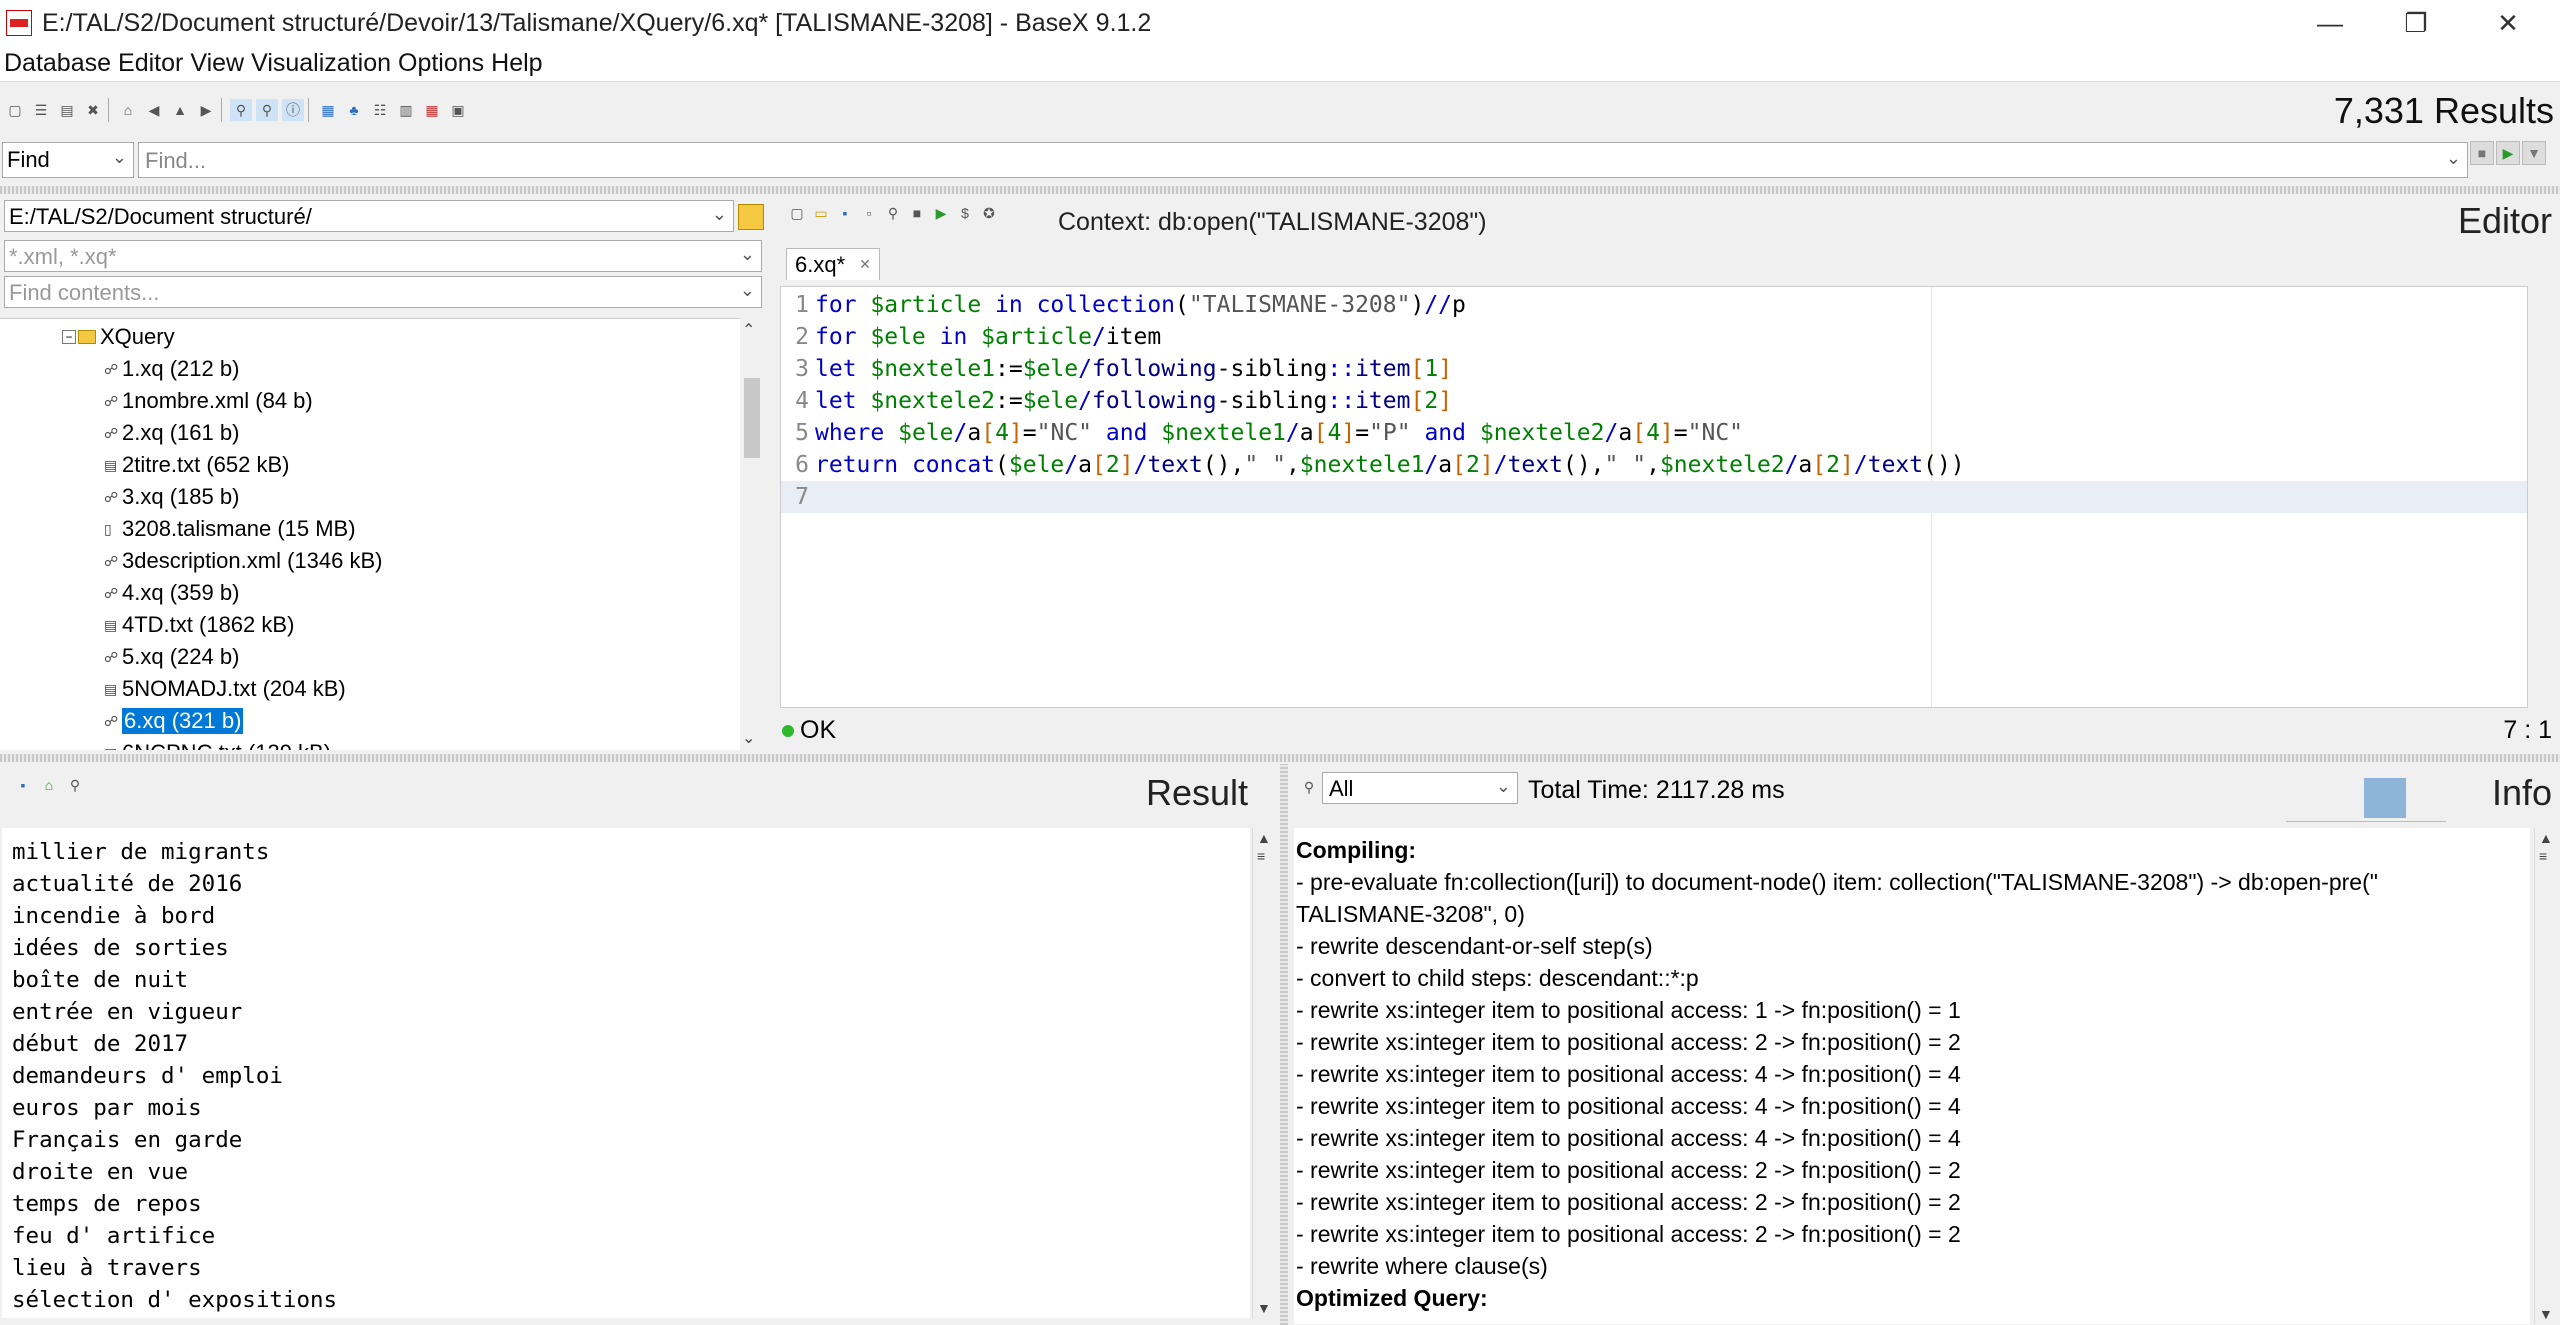  Describe the element at coordinates (383, 292) in the screenshot. I see `find-contents-input: Find contents... ⌄` at that location.